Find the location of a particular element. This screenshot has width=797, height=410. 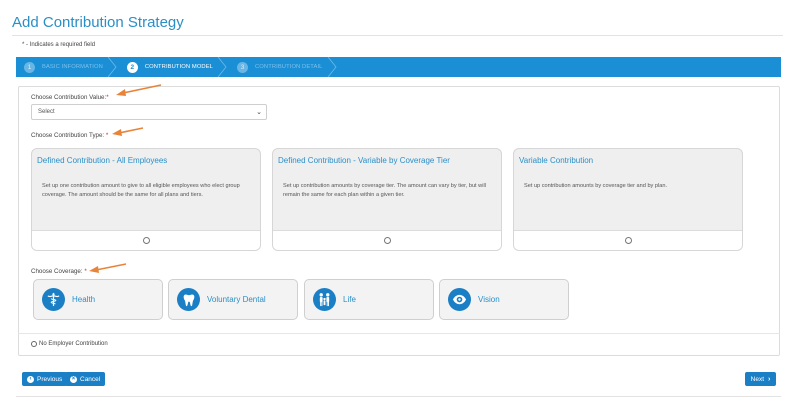

close-icon: × is located at coordinates (73, 379).